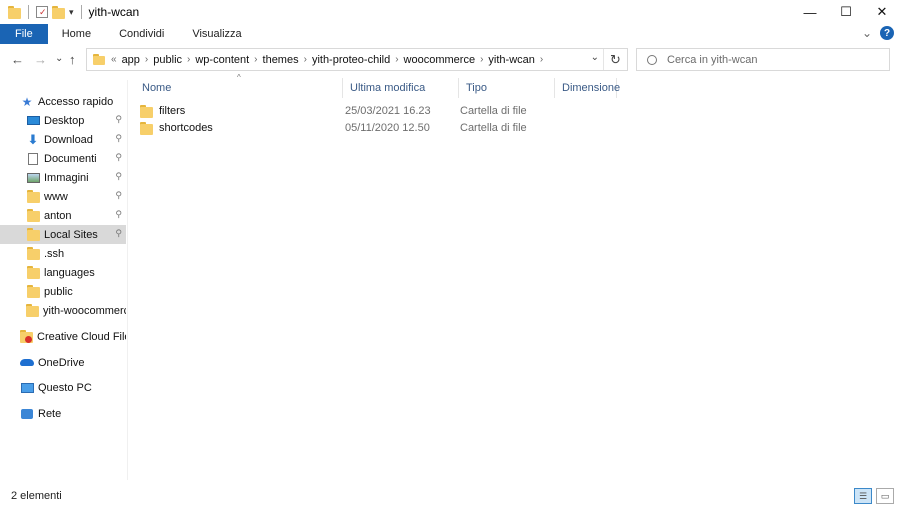  What do you see at coordinates (71, 234) in the screenshot?
I see `sidebar-item-label: Local Sites` at bounding box center [71, 234].